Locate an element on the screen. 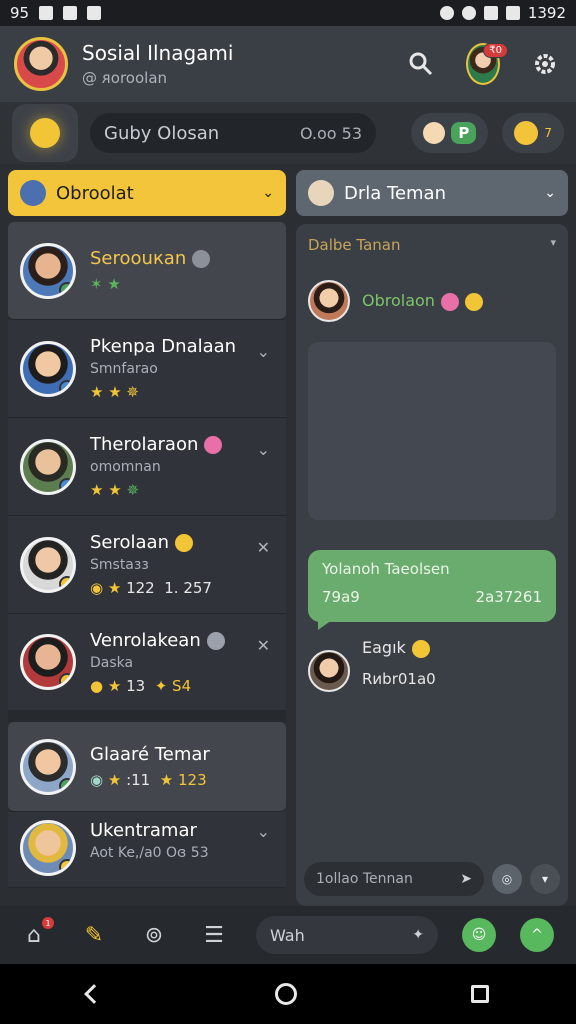 This screenshot has width=576, height=1024. settings-button is located at coordinates (545, 64).